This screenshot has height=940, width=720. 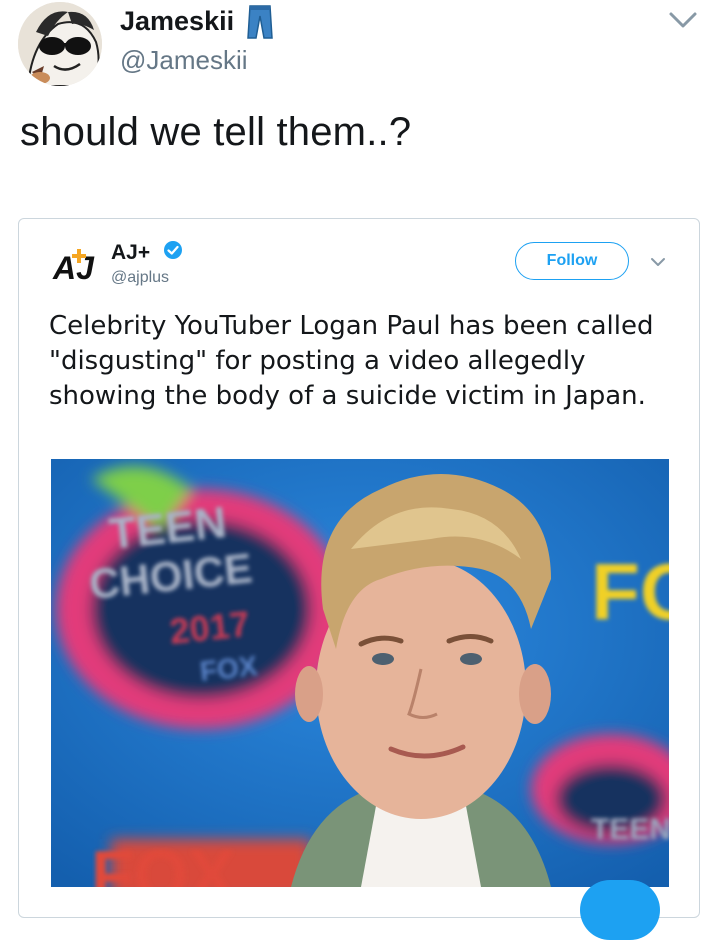 I want to click on avatar, so click(x=60, y=44).